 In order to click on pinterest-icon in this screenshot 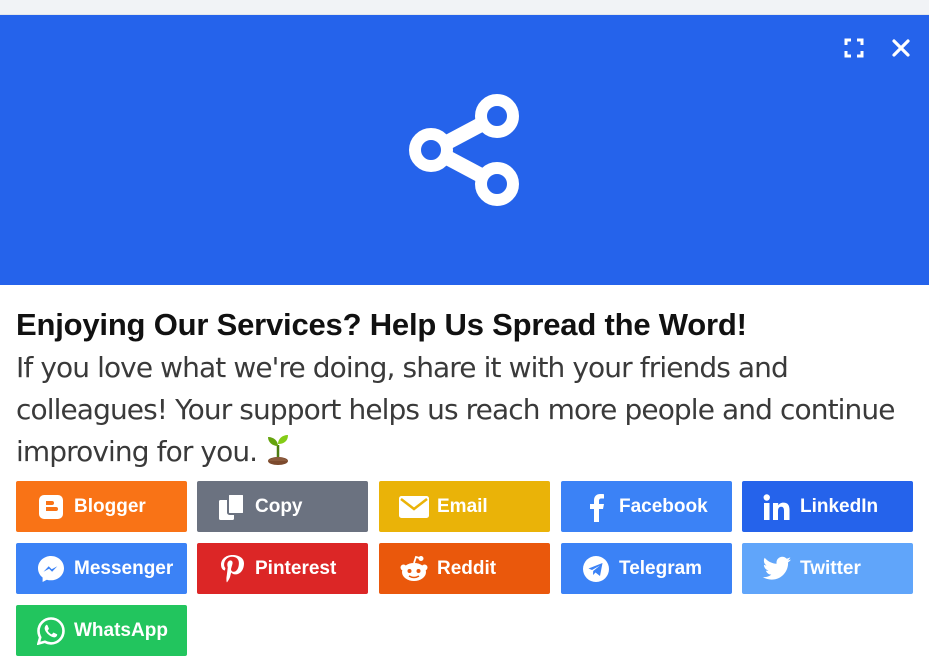, I will do `click(232, 569)`.